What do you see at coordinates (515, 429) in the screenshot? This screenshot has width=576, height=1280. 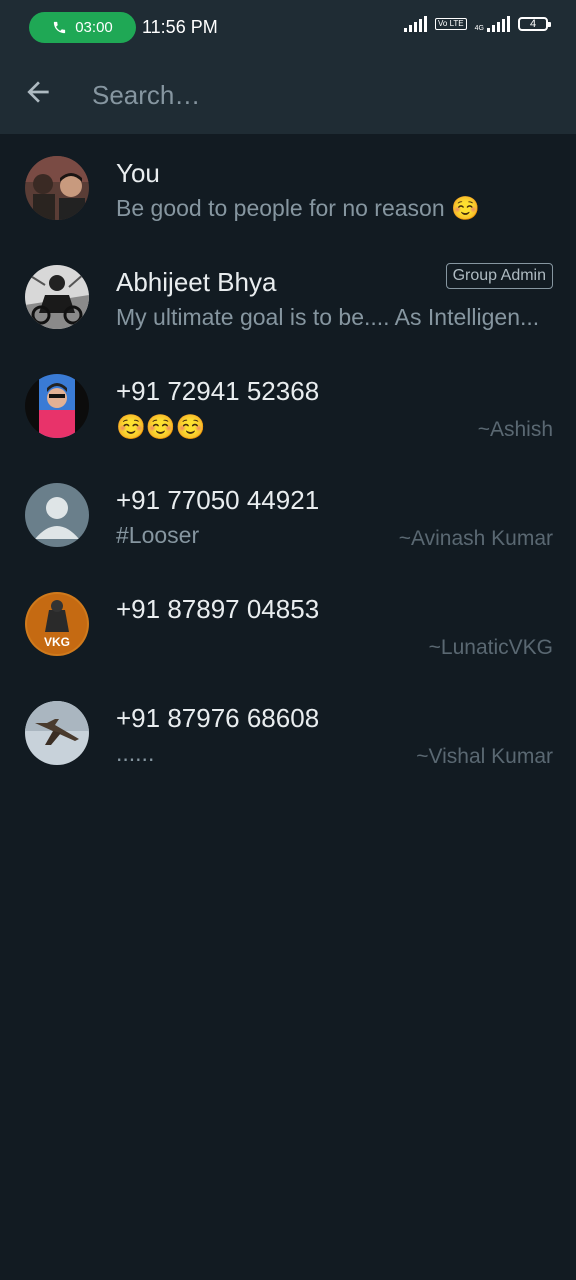 I see `participant-push-name: ~Ashish` at bounding box center [515, 429].